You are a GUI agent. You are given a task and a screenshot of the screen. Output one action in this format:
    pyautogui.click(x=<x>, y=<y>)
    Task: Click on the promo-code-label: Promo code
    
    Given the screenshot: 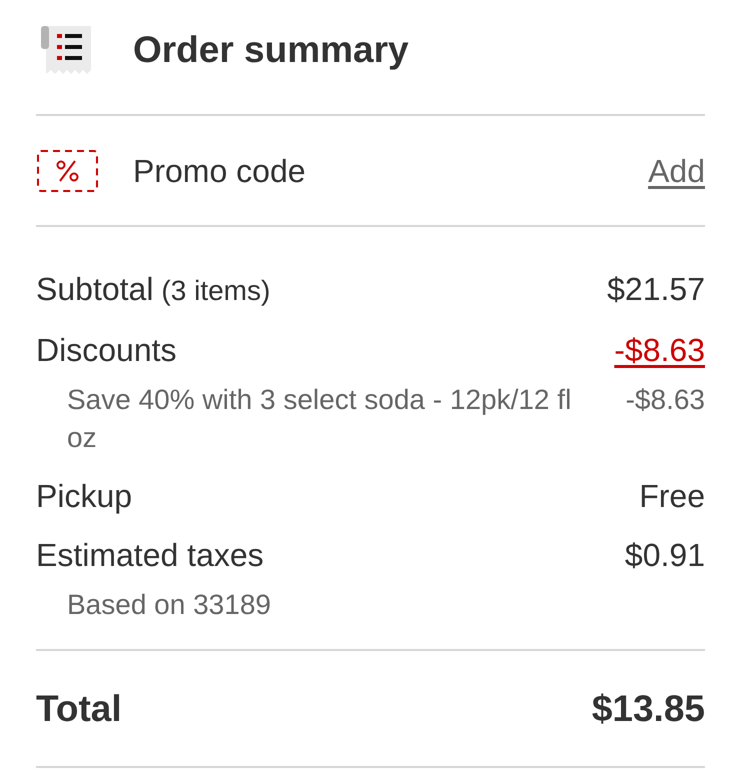 What is the action you would take?
    pyautogui.click(x=219, y=171)
    